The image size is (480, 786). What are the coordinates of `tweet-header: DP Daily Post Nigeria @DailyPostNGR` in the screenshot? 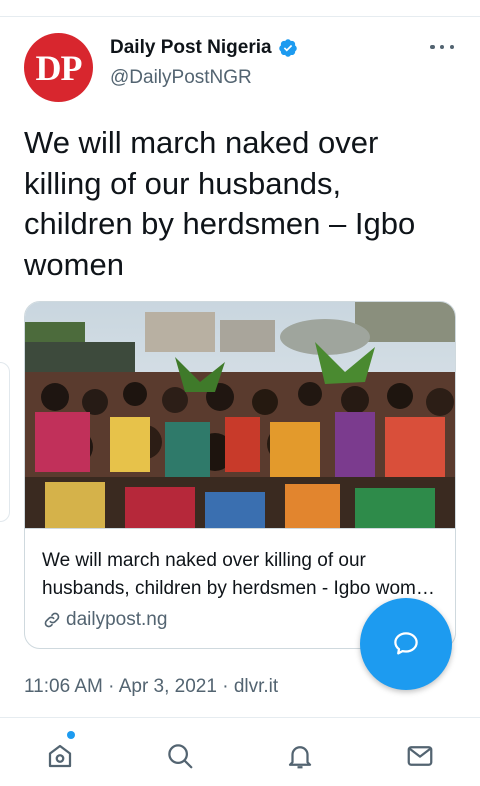 It's located at (240, 69).